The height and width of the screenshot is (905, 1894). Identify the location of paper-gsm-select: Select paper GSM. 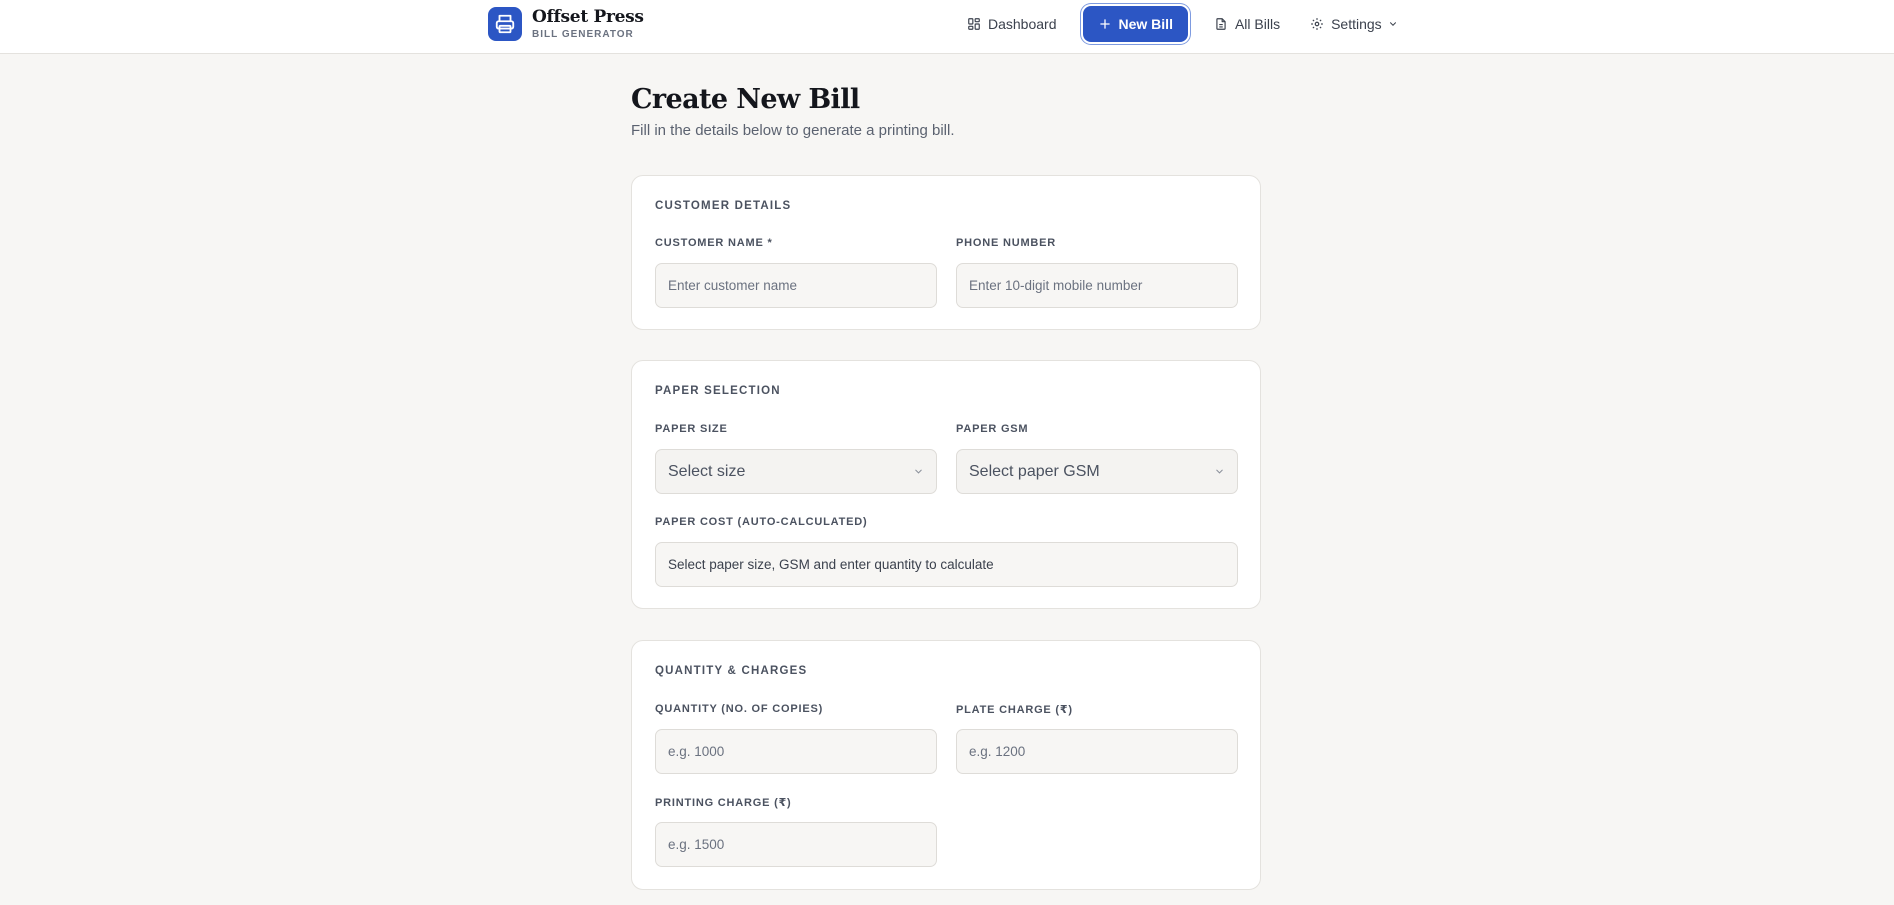
(1097, 471).